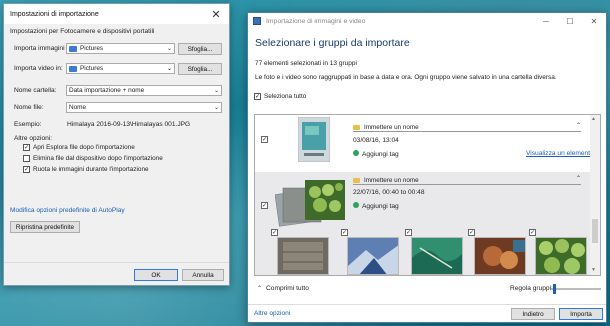 The width and height of the screenshot is (610, 326). I want to click on file-name-value: Nome, so click(78, 107).